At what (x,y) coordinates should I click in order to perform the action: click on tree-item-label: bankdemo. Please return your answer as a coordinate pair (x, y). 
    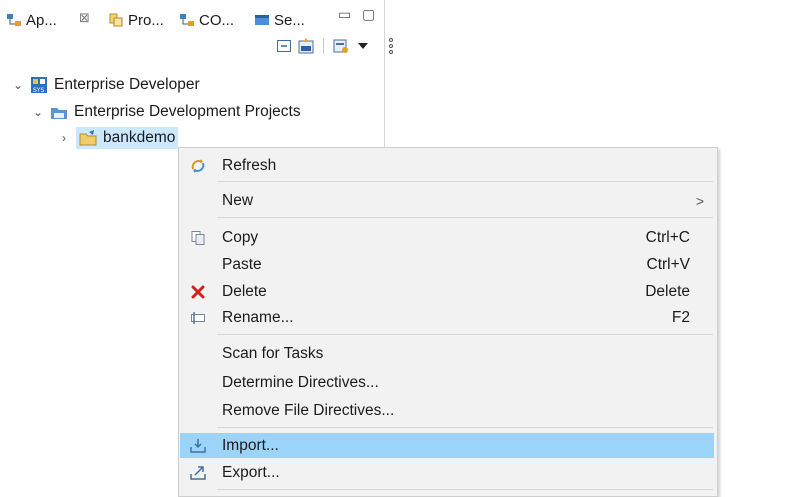
    Looking at the image, I should click on (139, 137).